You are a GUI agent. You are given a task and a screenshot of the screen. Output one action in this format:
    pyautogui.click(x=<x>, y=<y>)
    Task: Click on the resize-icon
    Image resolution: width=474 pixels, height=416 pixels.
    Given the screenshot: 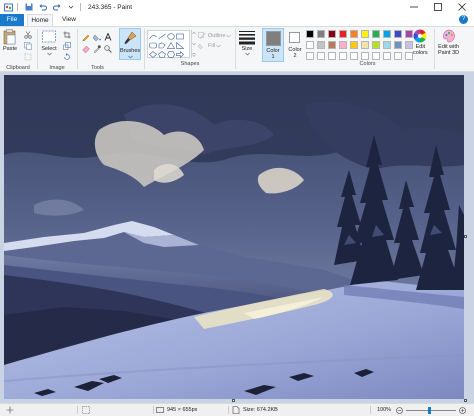 What is the action you would take?
    pyautogui.click(x=67, y=46)
    